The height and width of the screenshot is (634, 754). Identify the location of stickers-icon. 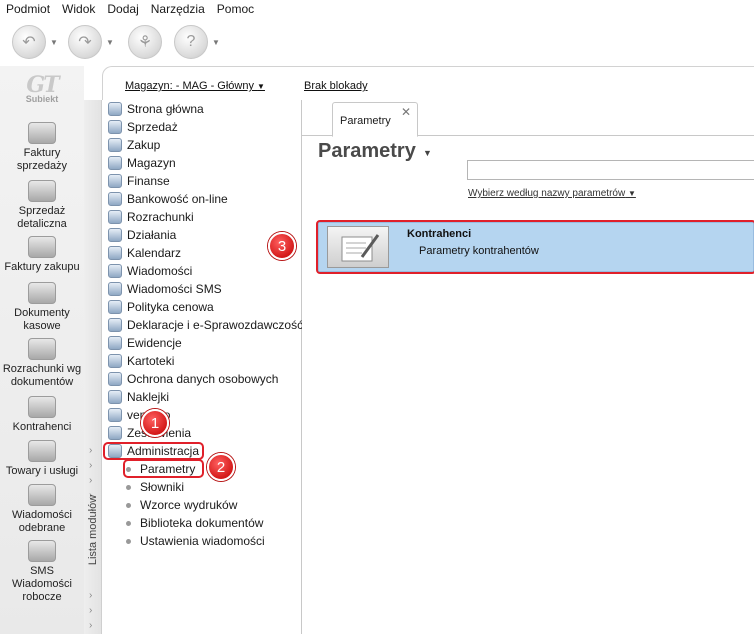
(115, 397).